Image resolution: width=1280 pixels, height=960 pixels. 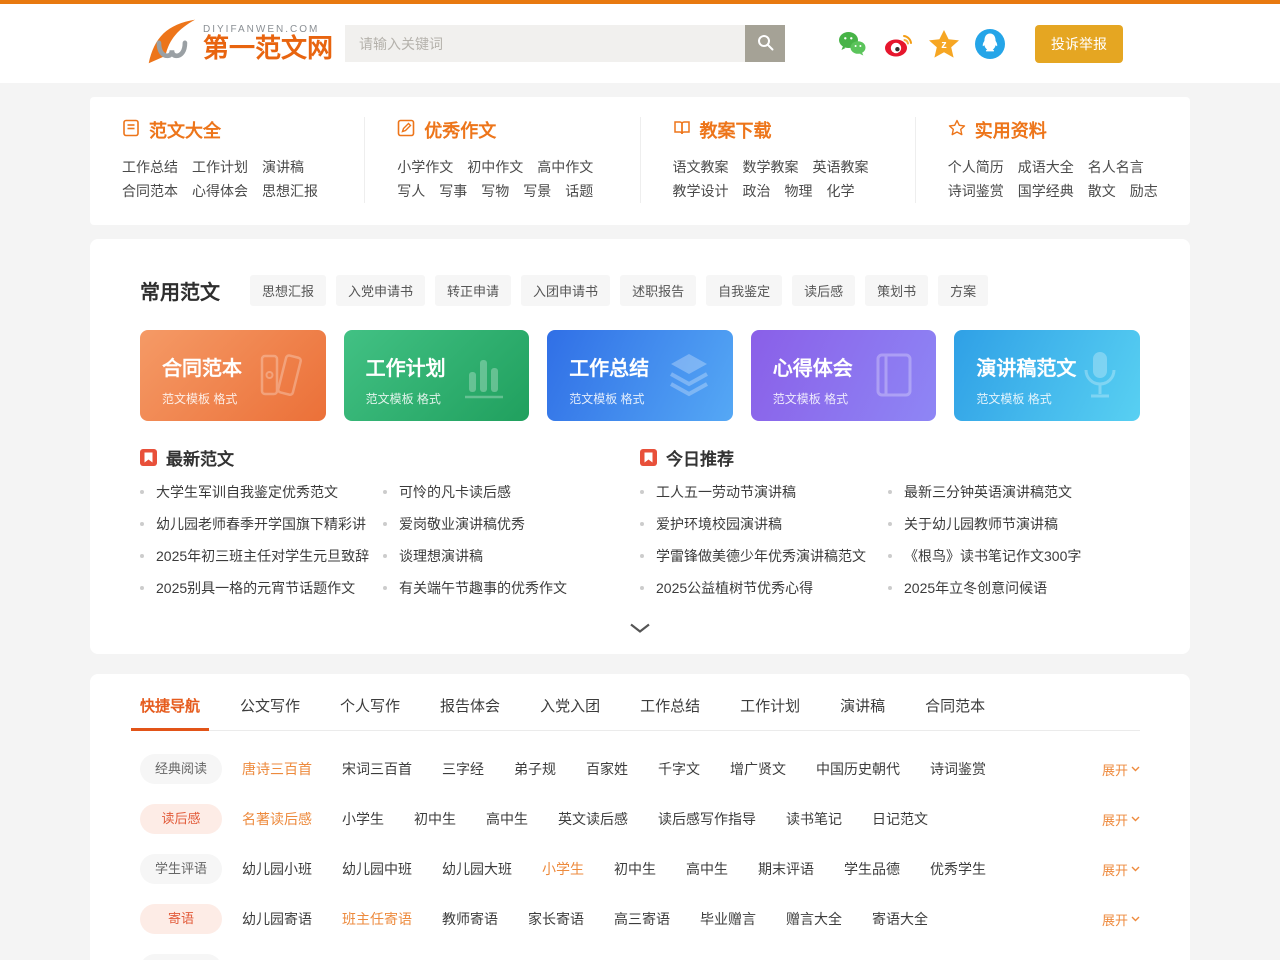 What do you see at coordinates (764, 588) in the screenshot?
I see `article-link: 2025公益植树节优秀心得` at bounding box center [764, 588].